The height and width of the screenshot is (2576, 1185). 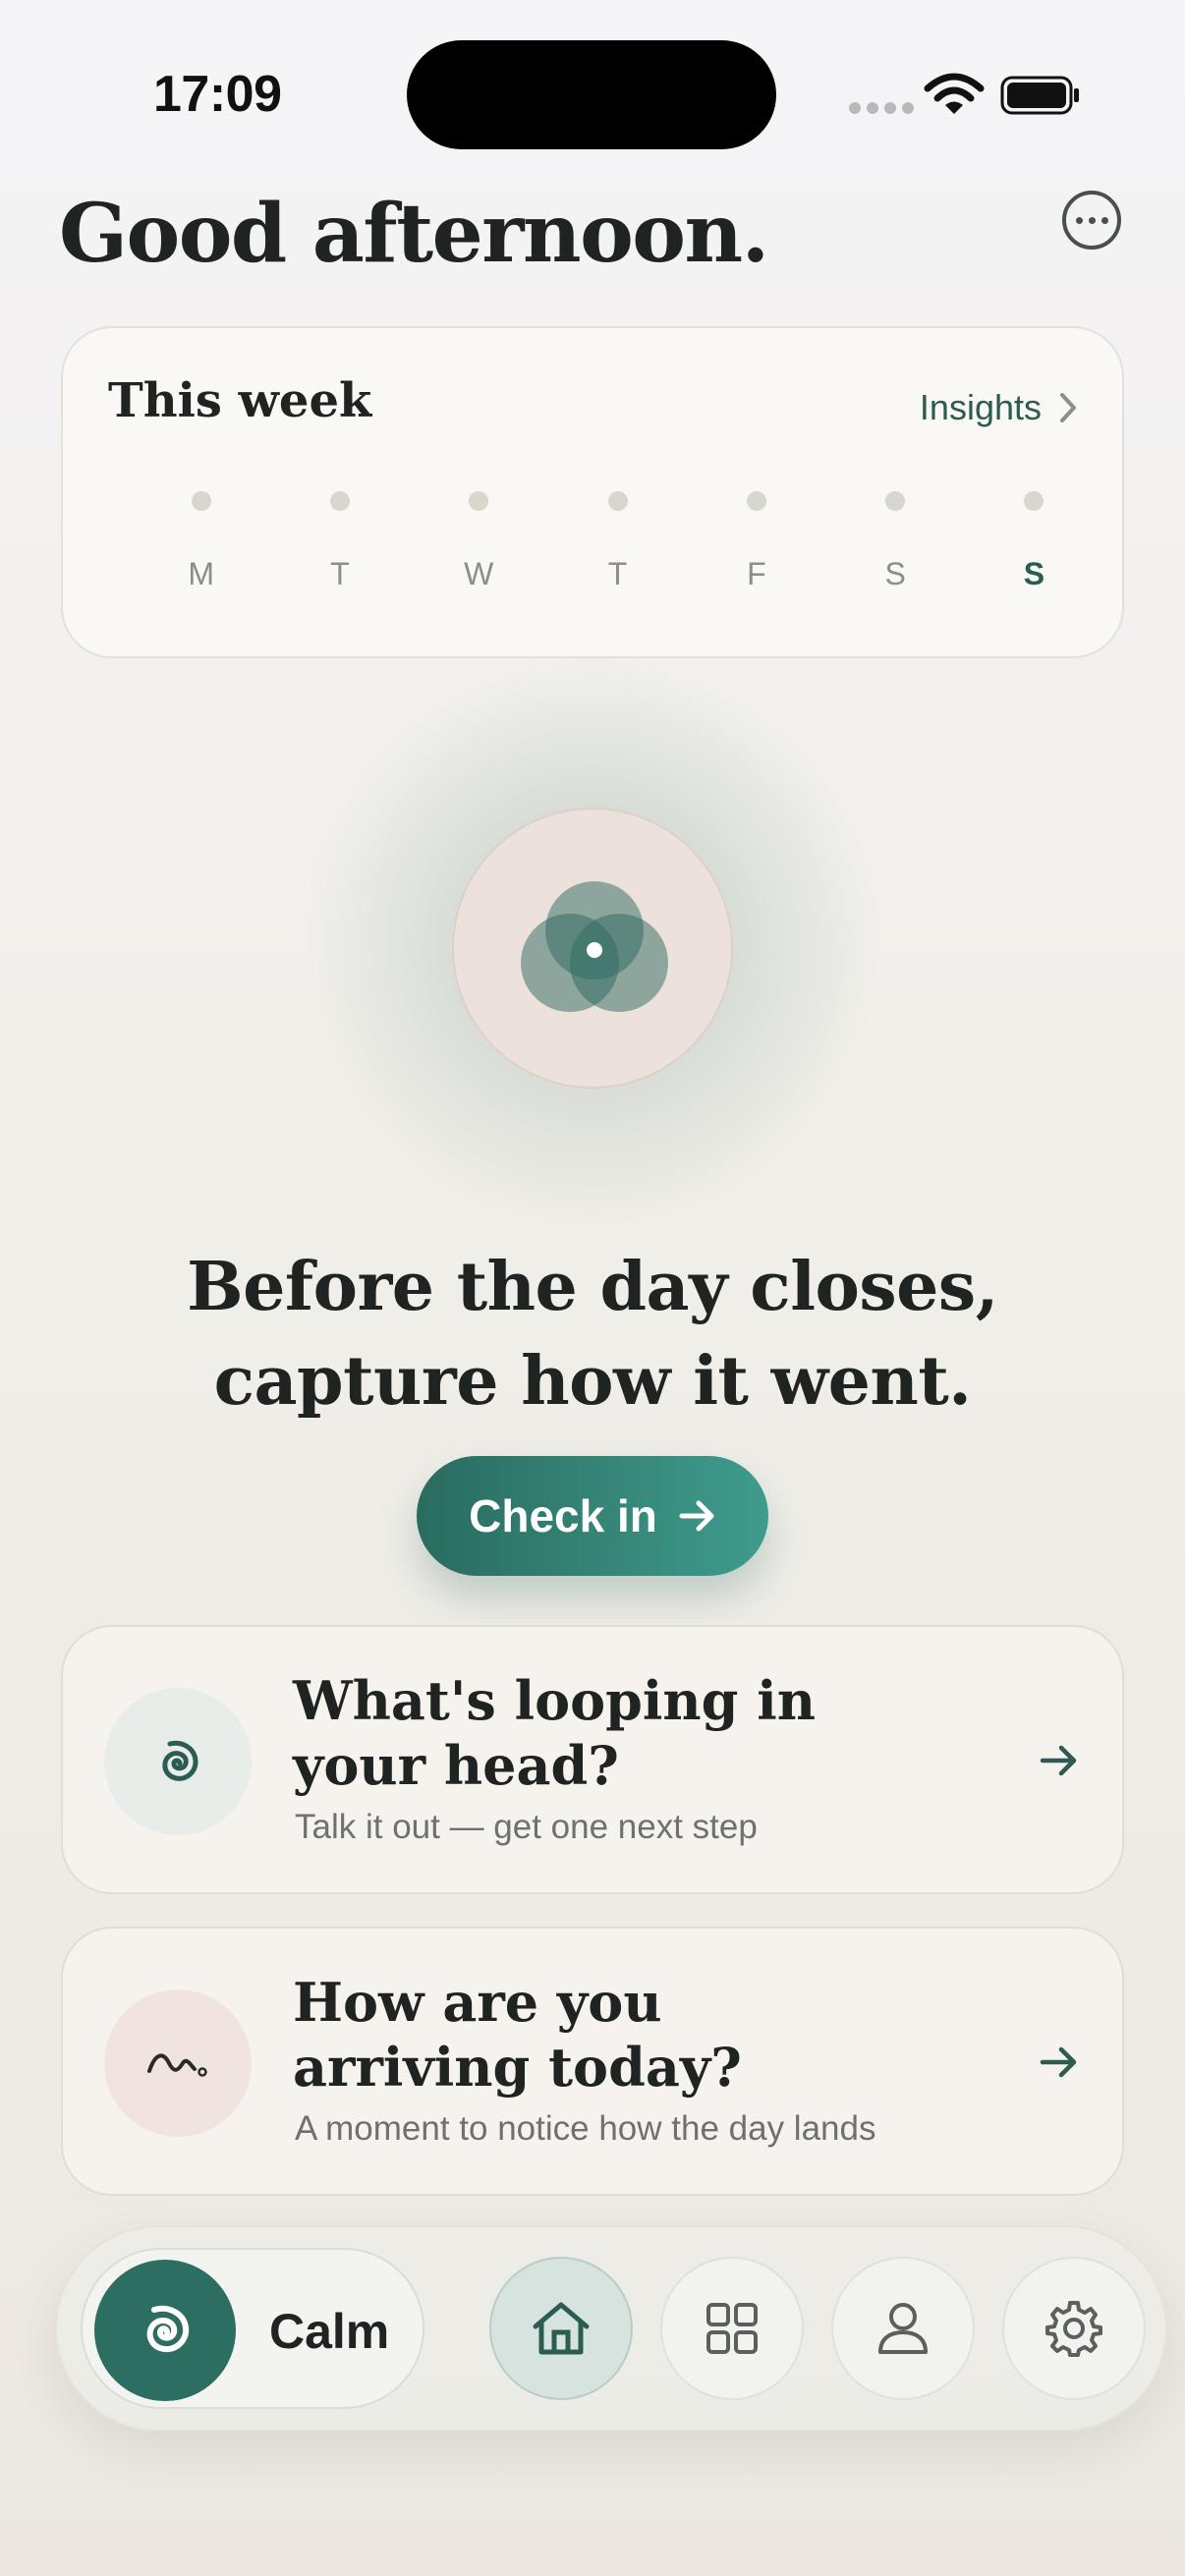 What do you see at coordinates (479, 541) in the screenshot?
I see `day-wednesday: W` at bounding box center [479, 541].